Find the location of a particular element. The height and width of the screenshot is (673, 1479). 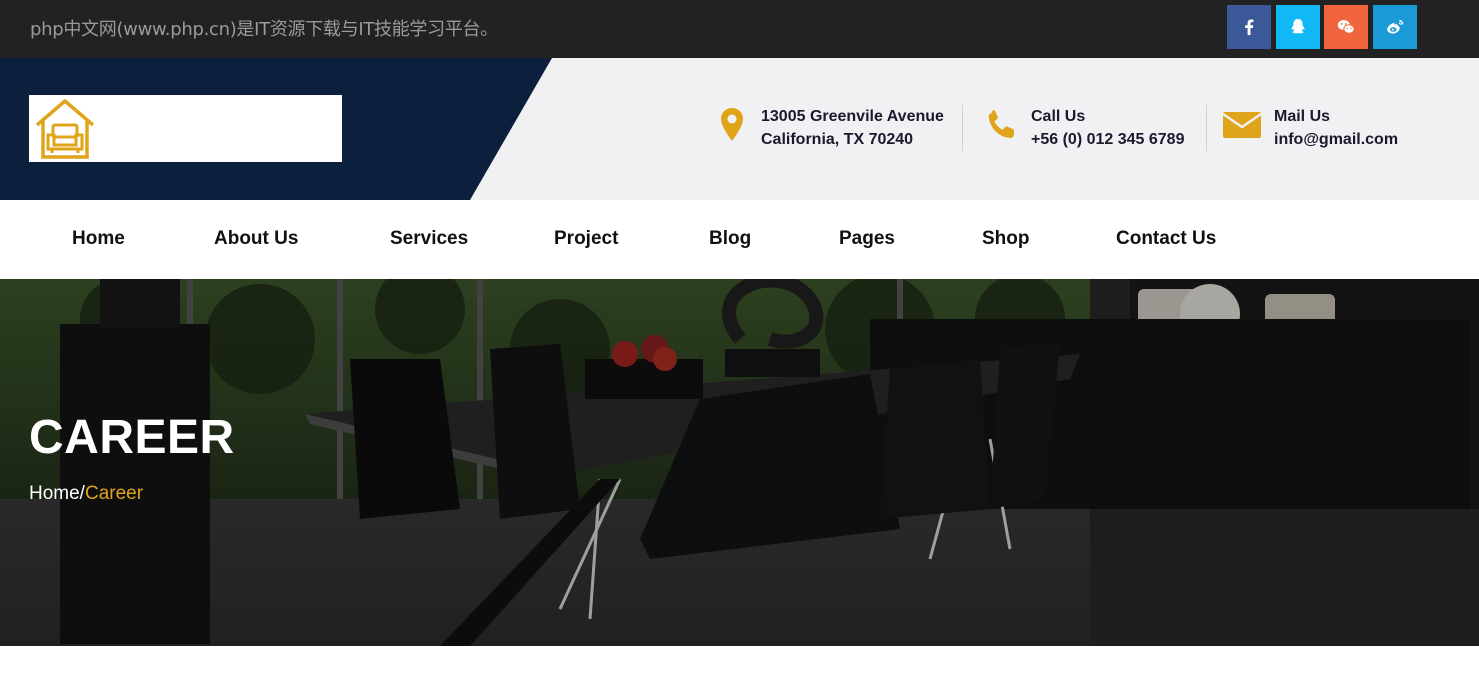

facebook-icon is located at coordinates (1249, 27).